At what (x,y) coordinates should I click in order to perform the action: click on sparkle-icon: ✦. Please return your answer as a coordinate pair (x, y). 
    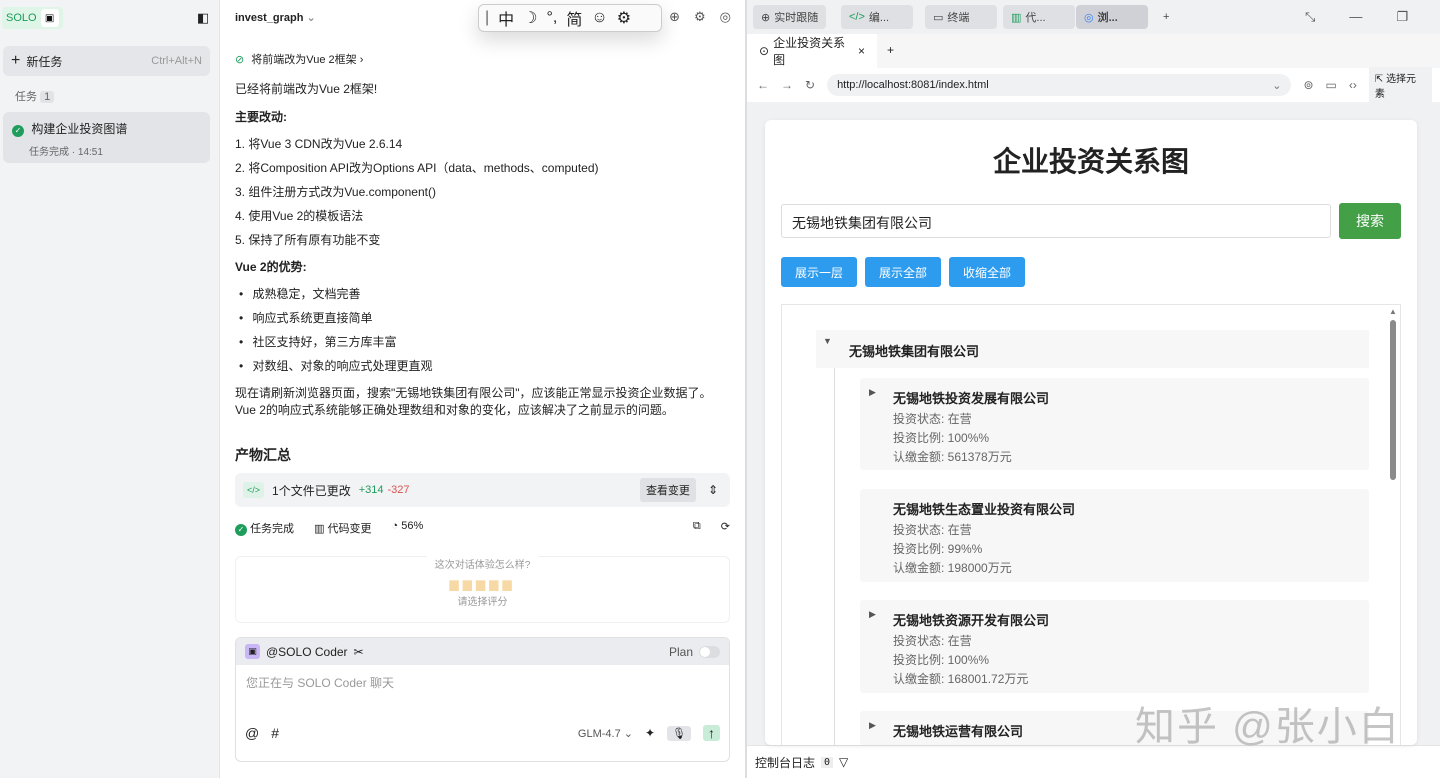
    Looking at the image, I should click on (650, 733).